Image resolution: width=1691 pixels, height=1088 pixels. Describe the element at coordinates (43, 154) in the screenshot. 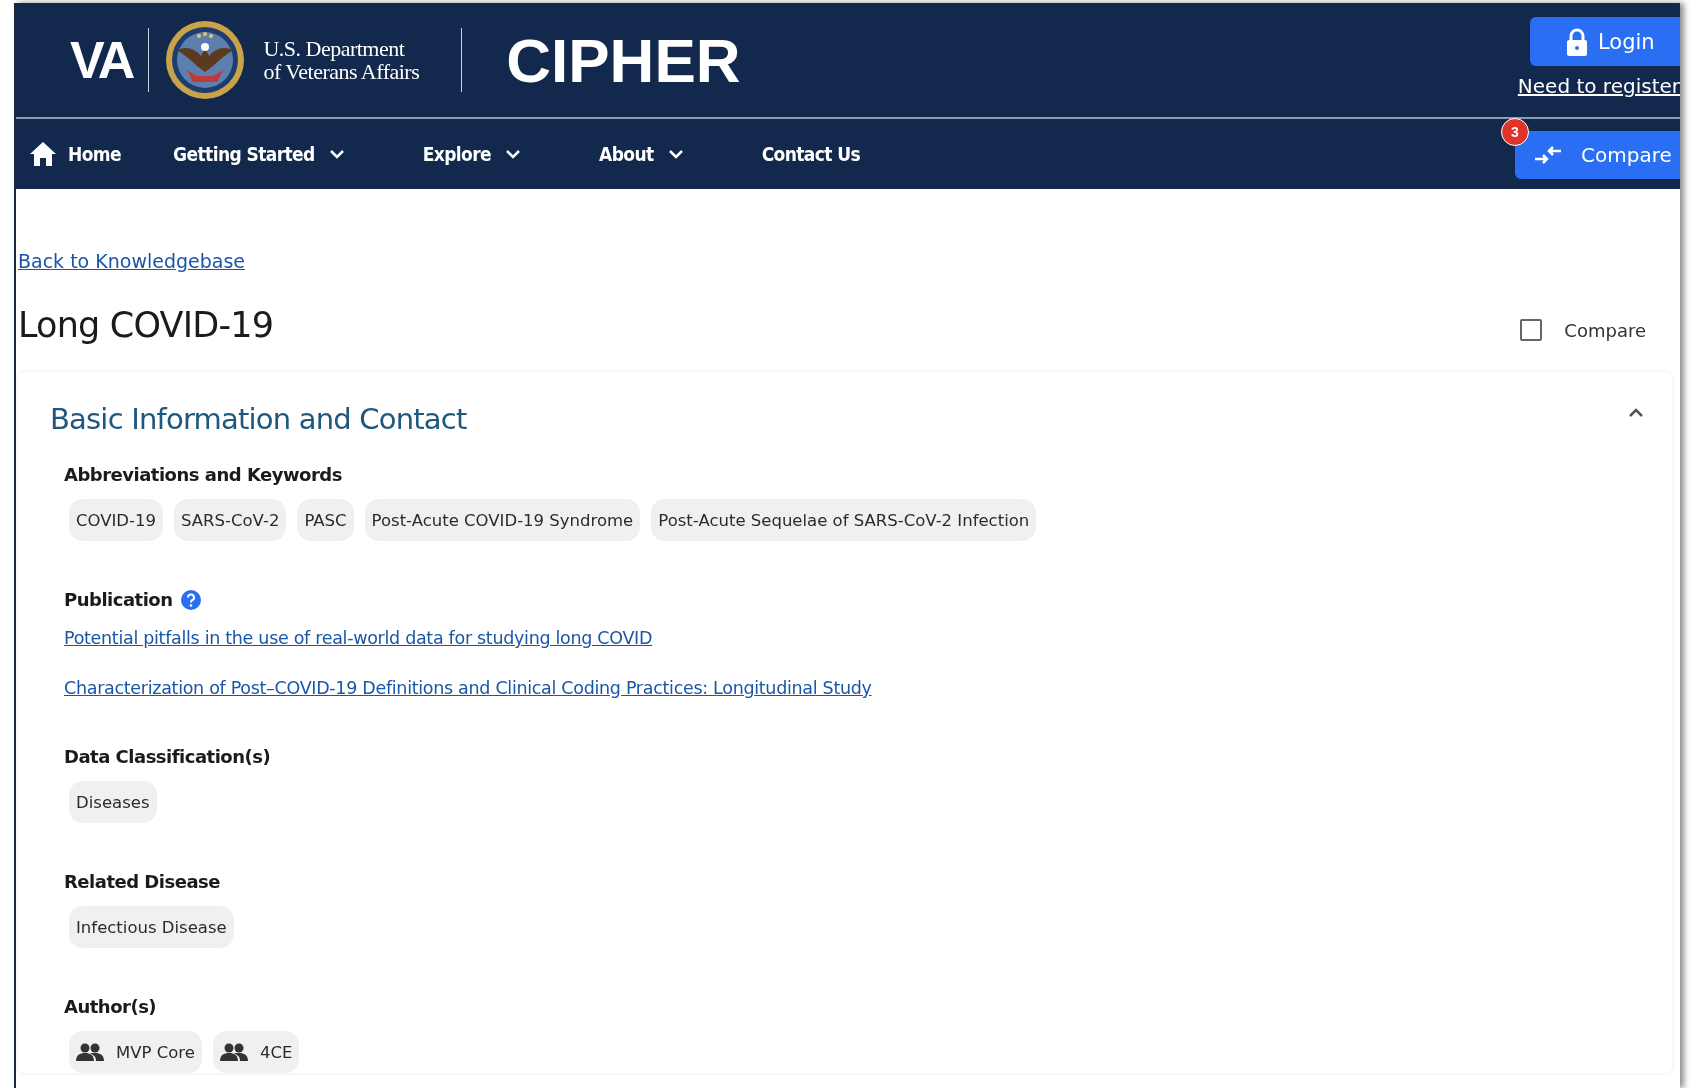

I see `home-icon` at that location.